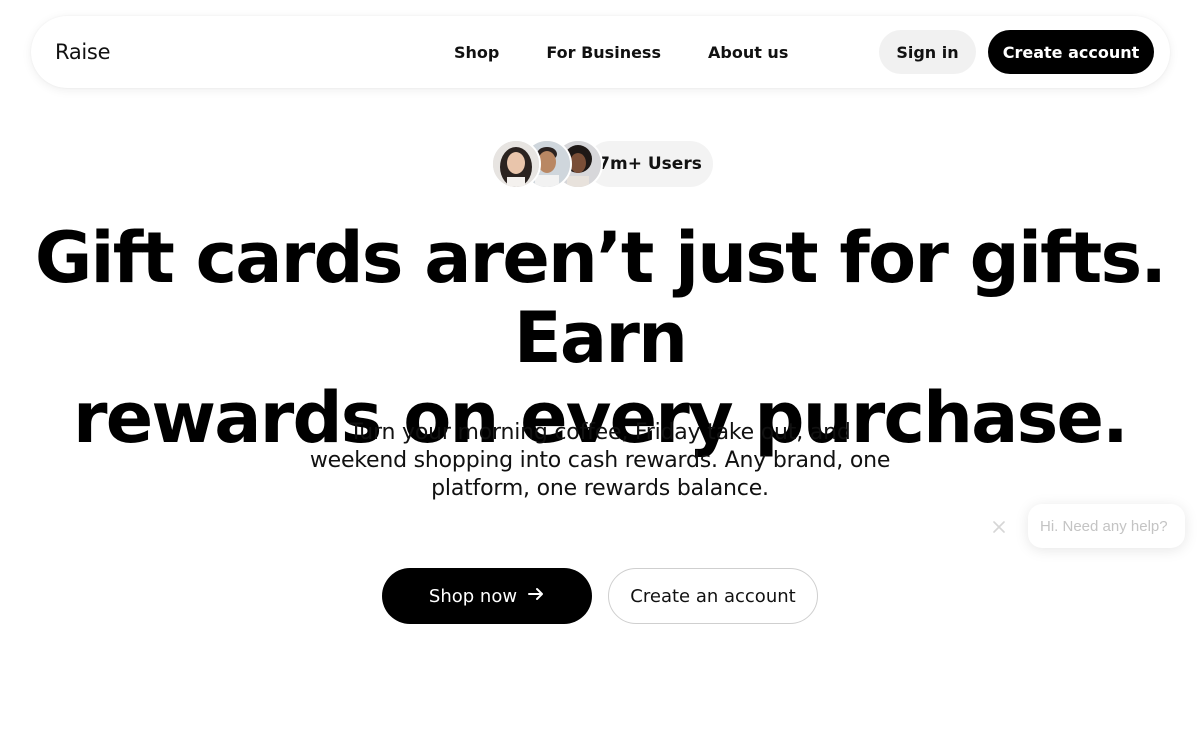 Image resolution: width=1200 pixels, height=750 pixels. What do you see at coordinates (713, 596) in the screenshot?
I see `create-an-account-button: Create an account` at bounding box center [713, 596].